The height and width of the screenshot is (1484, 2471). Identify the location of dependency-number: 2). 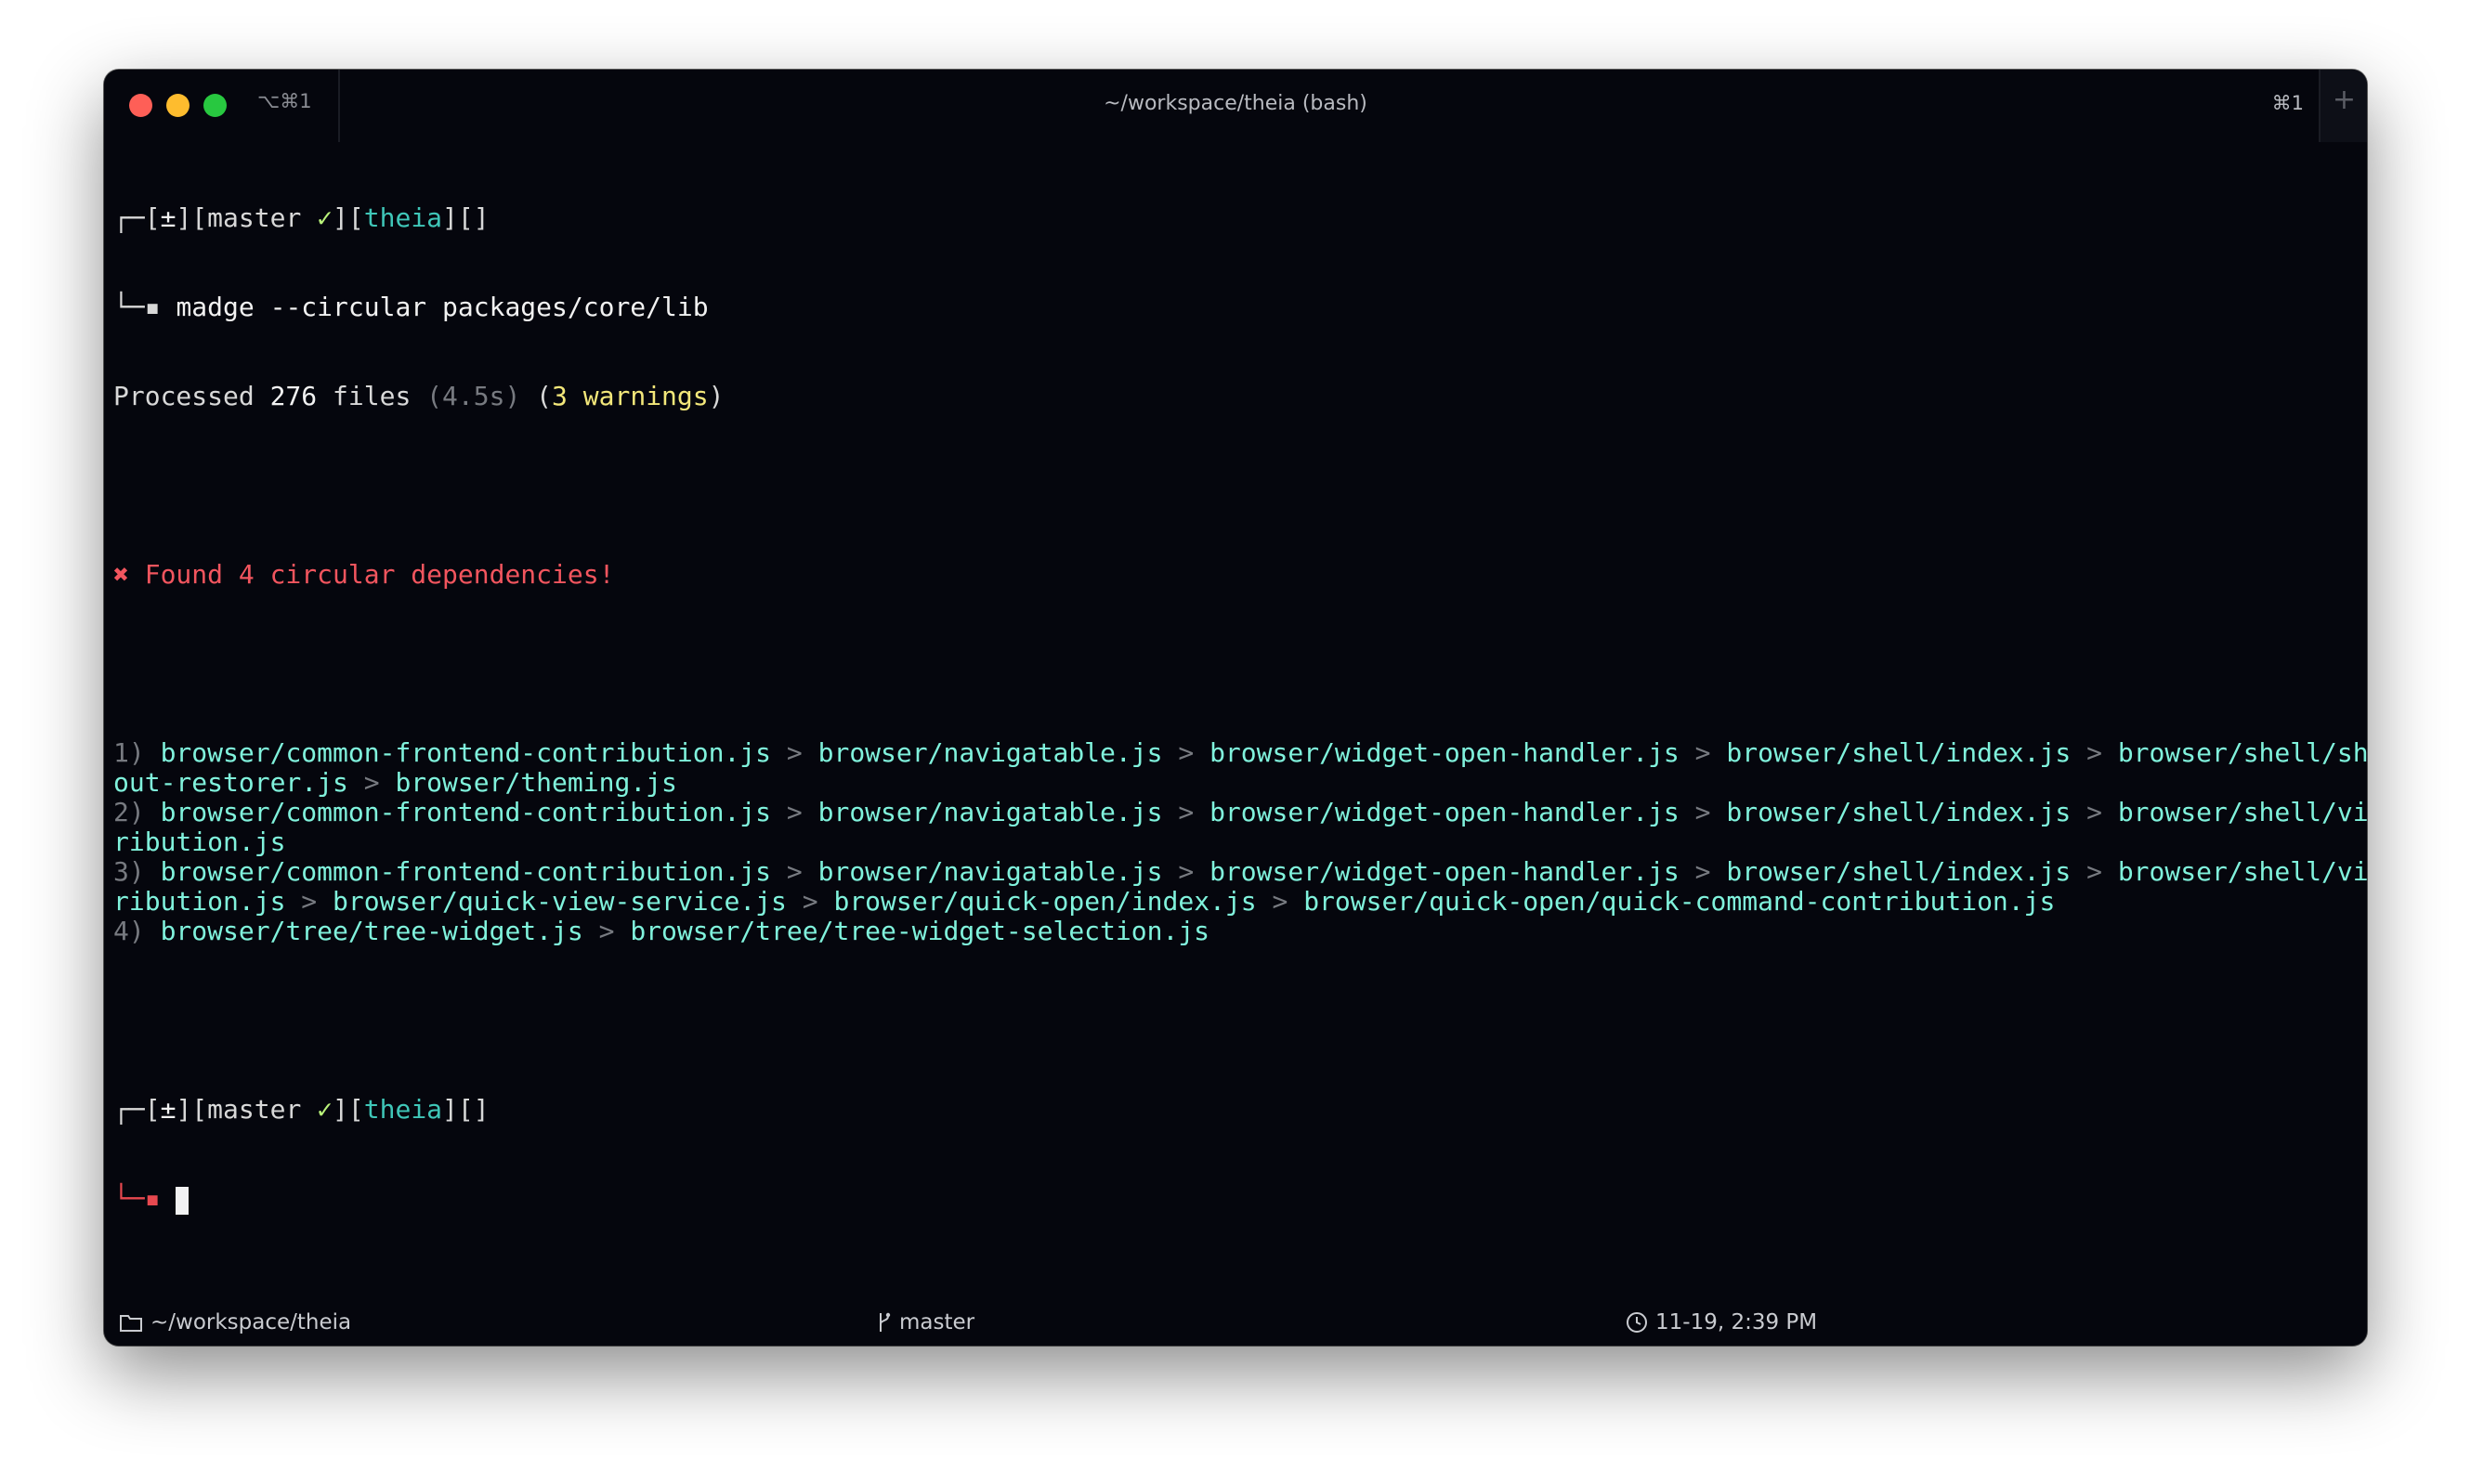
(137, 812).